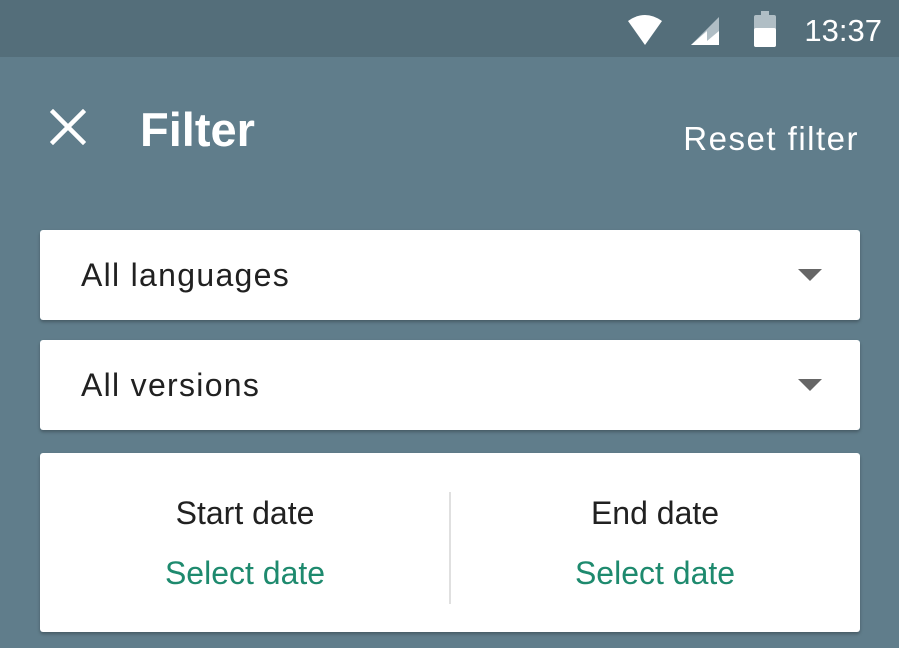  What do you see at coordinates (771, 139) in the screenshot?
I see `reset-filter-button: Reset filter` at bounding box center [771, 139].